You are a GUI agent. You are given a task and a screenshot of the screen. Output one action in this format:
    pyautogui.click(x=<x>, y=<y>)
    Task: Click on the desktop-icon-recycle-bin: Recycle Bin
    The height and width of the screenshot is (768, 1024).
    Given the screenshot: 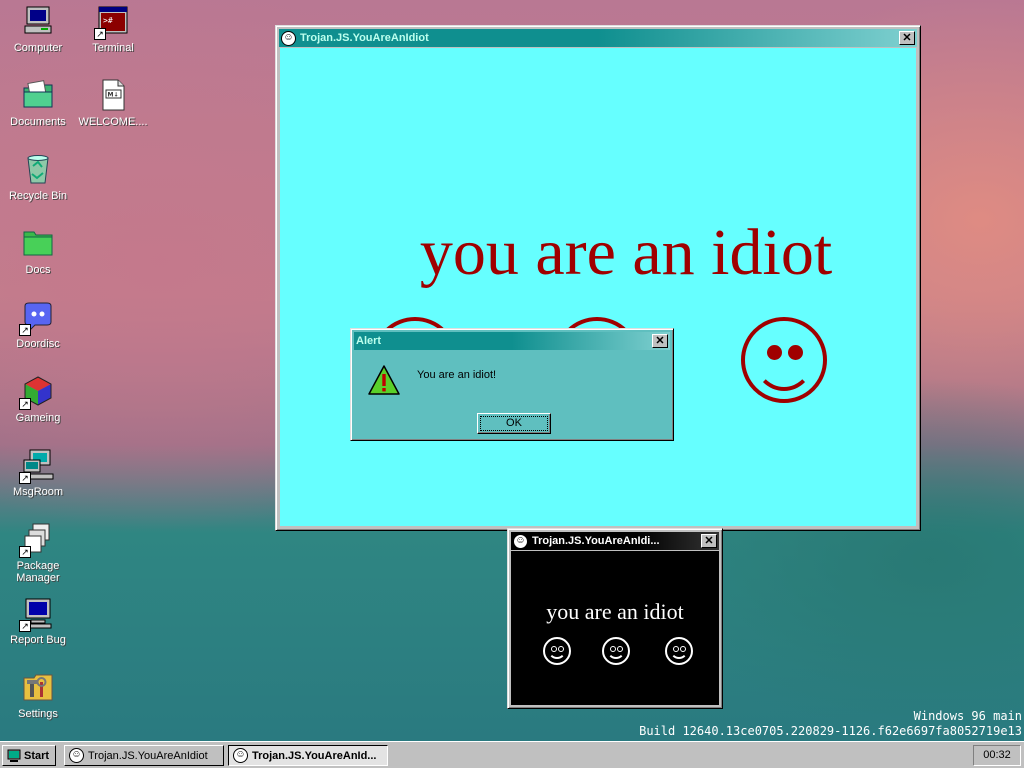 What is the action you would take?
    pyautogui.click(x=38, y=177)
    